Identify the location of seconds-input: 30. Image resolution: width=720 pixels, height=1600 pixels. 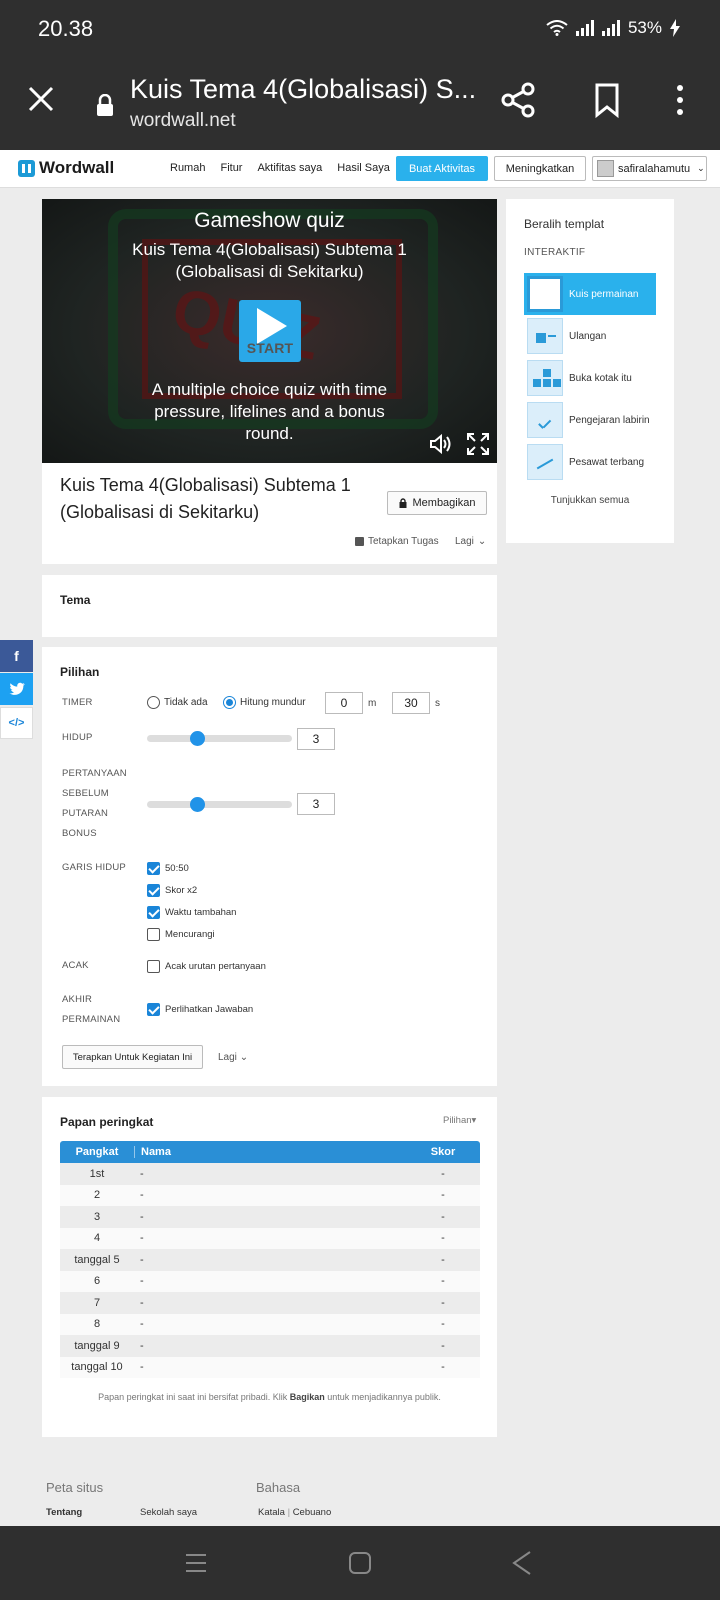
(411, 703).